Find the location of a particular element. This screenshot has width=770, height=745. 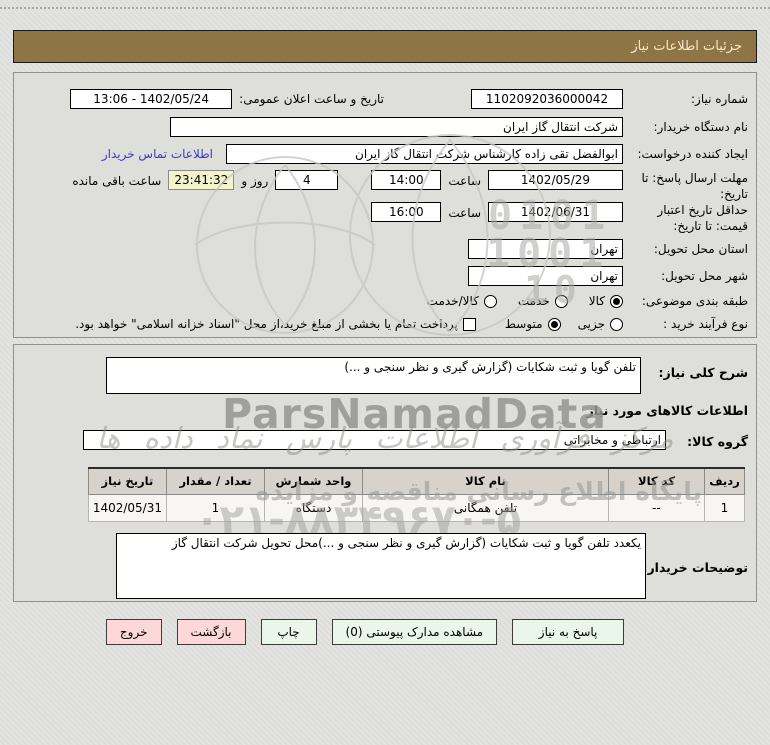

goods-info-heading: اطلاعات کالاهای مورد نیاز is located at coordinates (667, 410).